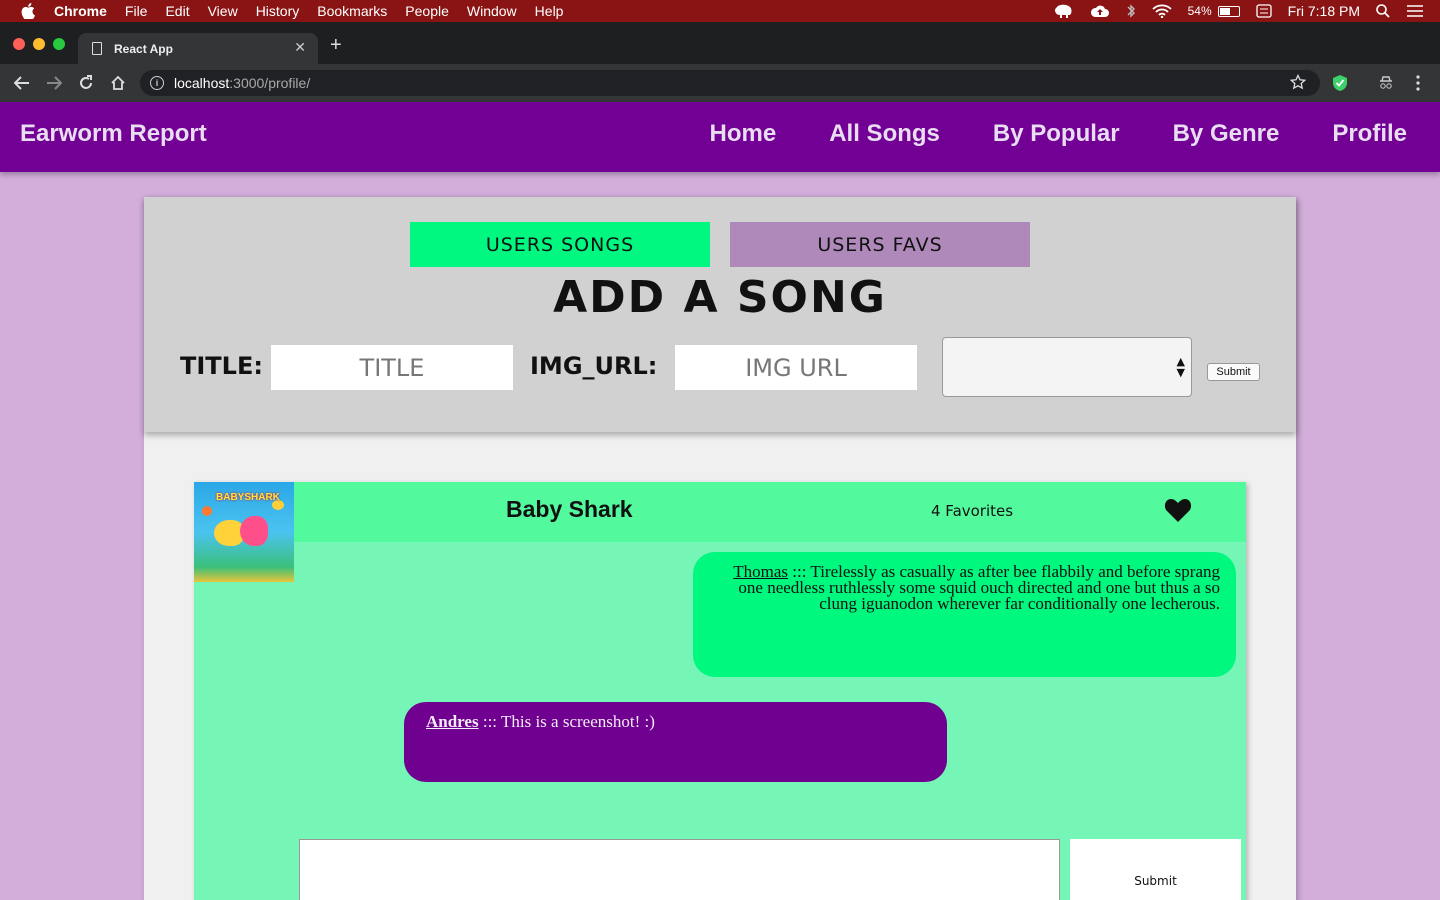 Image resolution: width=1440 pixels, height=900 pixels. What do you see at coordinates (720, 512) in the screenshot?
I see `song-card-header` at bounding box center [720, 512].